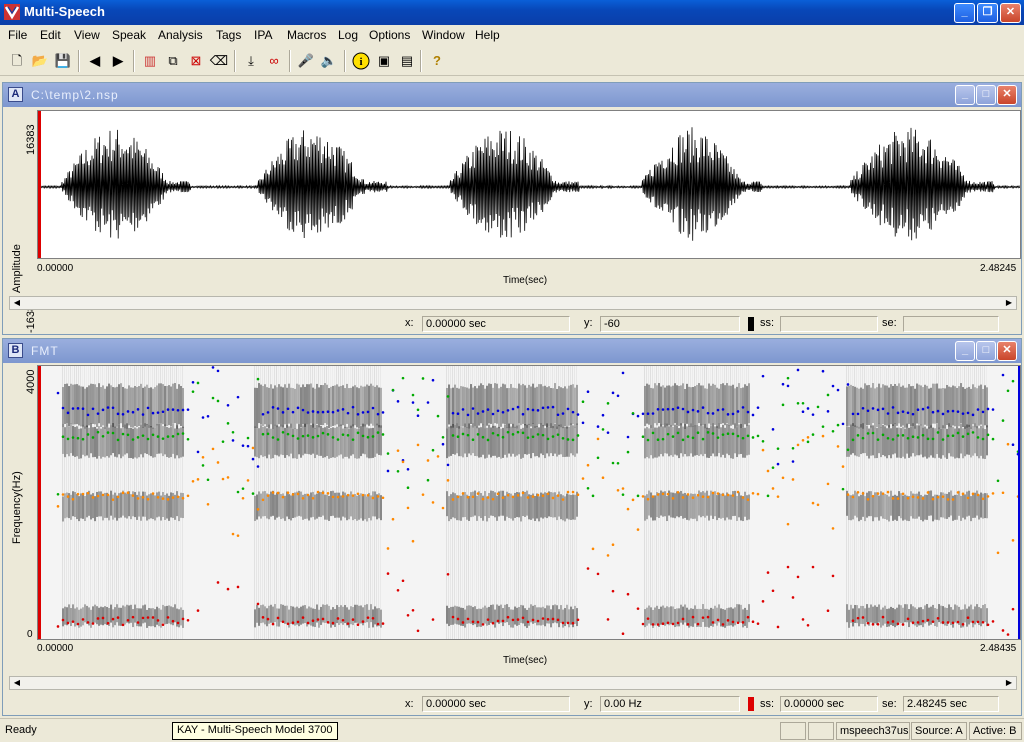  What do you see at coordinates (951, 324) in the screenshot?
I see `se-value-field` at bounding box center [951, 324].